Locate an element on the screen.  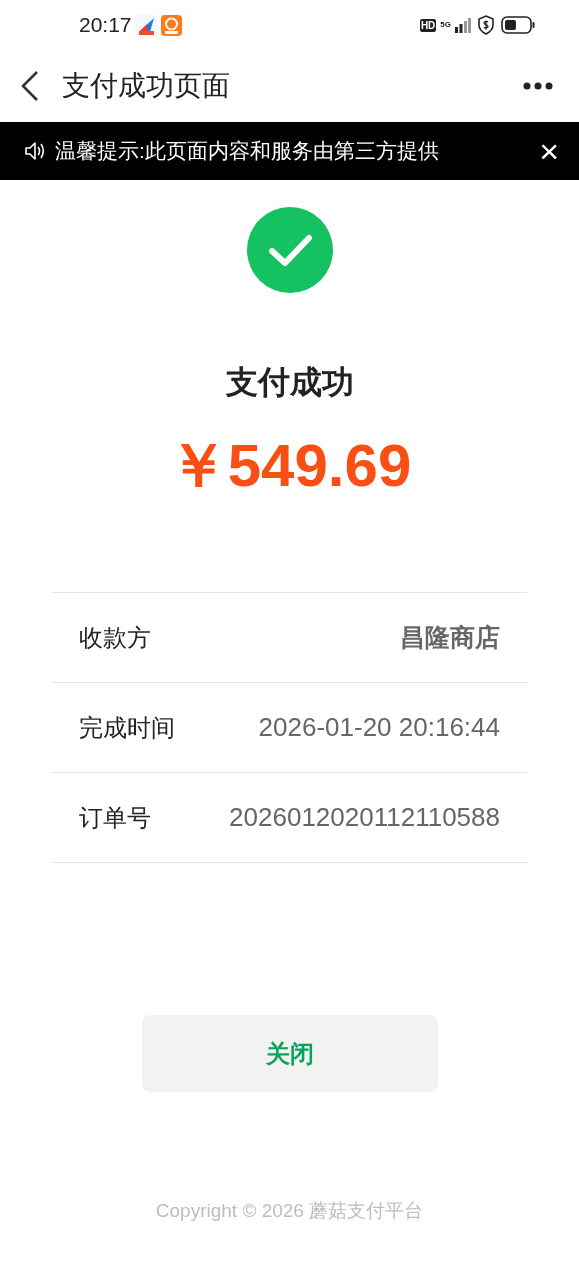
copyright-text: Copyright © 2026 蘑菇支付平台 is located at coordinates (289, 1211).